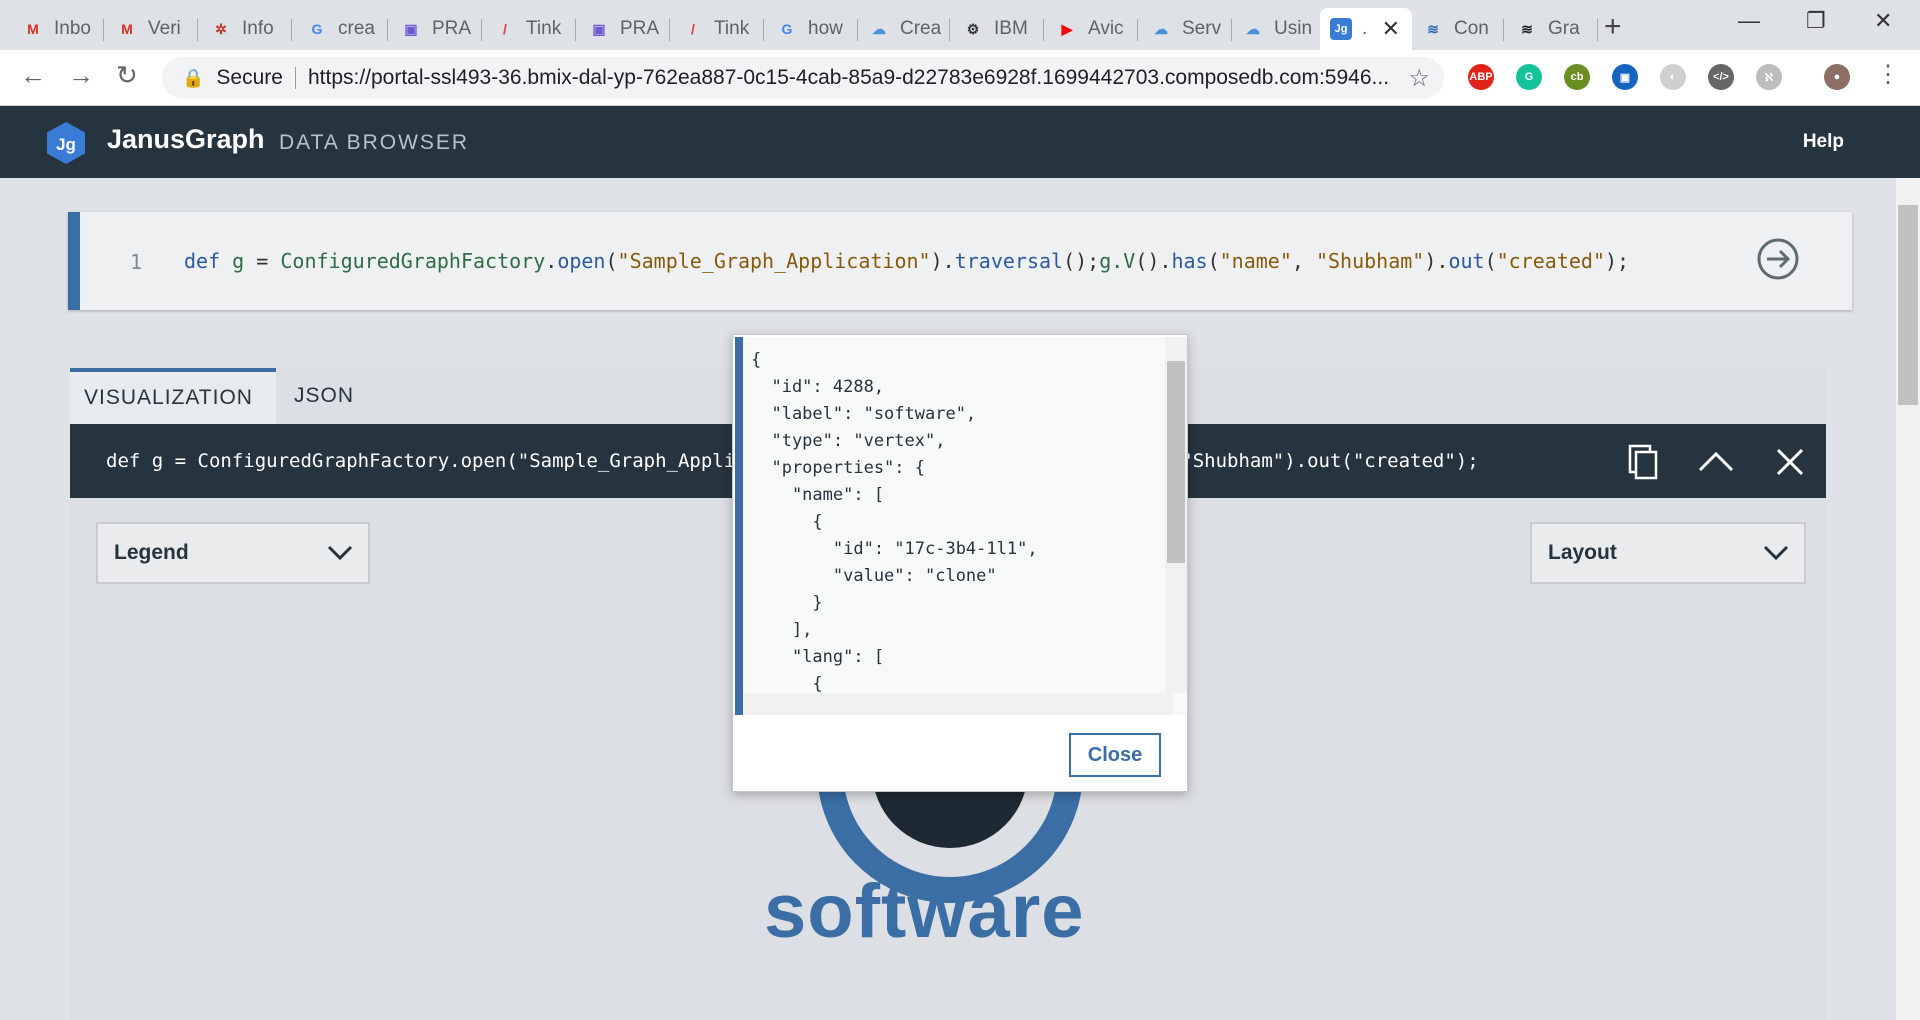 This screenshot has height=1020, width=1920. Describe the element at coordinates (787, 603) in the screenshot. I see `json-line: }` at that location.